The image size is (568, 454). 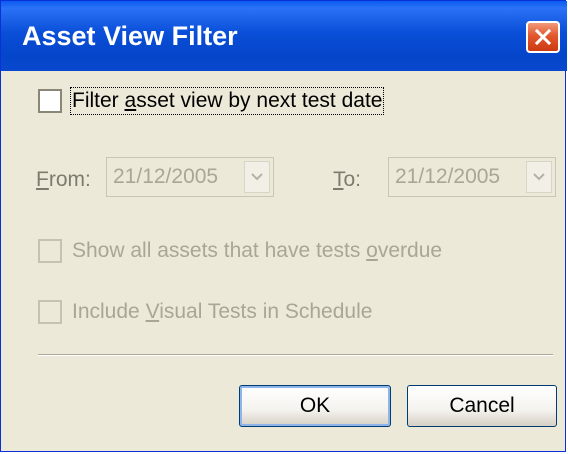 I want to click on from-date-dropdown-button, so click(x=257, y=177).